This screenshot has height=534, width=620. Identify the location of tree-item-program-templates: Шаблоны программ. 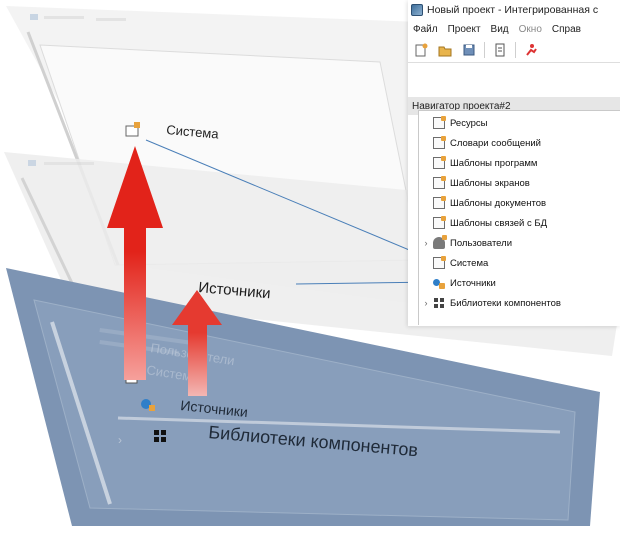
(478, 163).